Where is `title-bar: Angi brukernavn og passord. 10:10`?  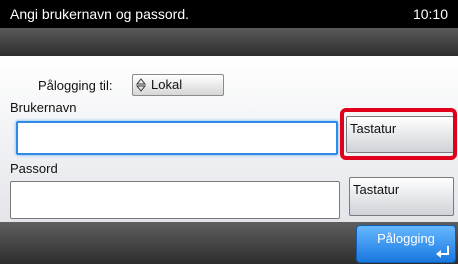 title-bar: Angi brukernavn og passord. 10:10 is located at coordinates (229, 14).